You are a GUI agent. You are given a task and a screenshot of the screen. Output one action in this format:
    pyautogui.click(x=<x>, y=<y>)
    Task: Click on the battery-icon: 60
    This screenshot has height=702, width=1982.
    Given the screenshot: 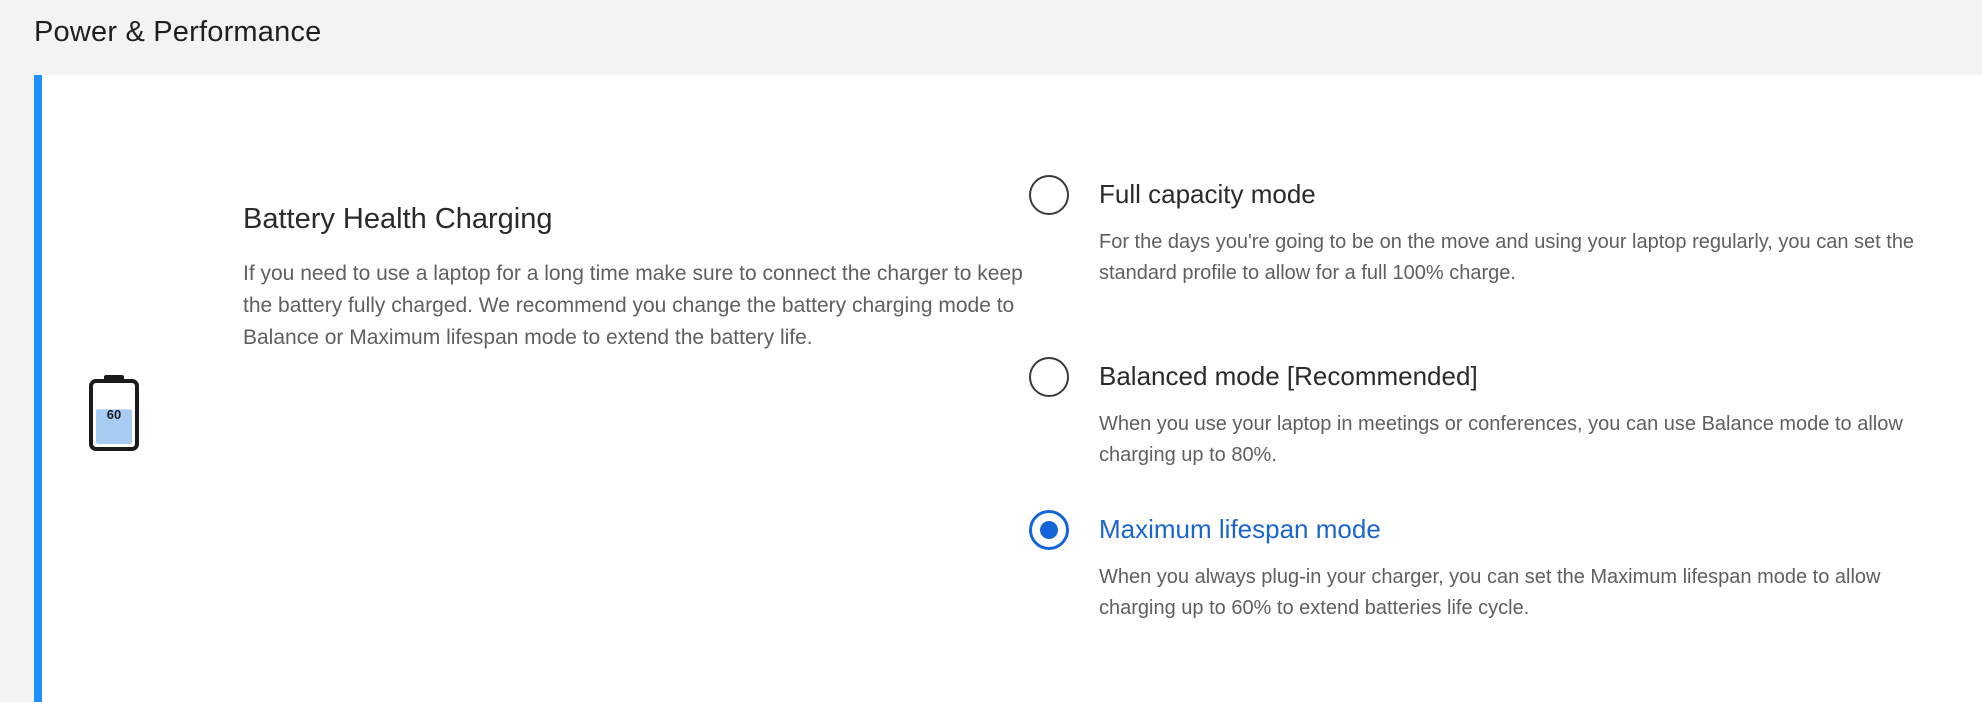 What is the action you would take?
    pyautogui.click(x=114, y=413)
    